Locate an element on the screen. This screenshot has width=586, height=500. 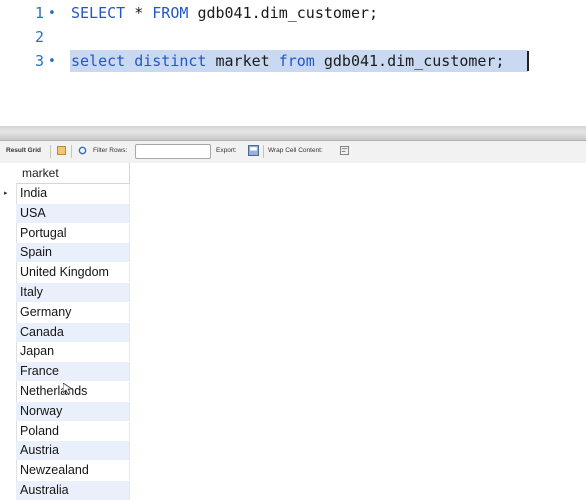
table-row: Netherlands is located at coordinates (73, 391).